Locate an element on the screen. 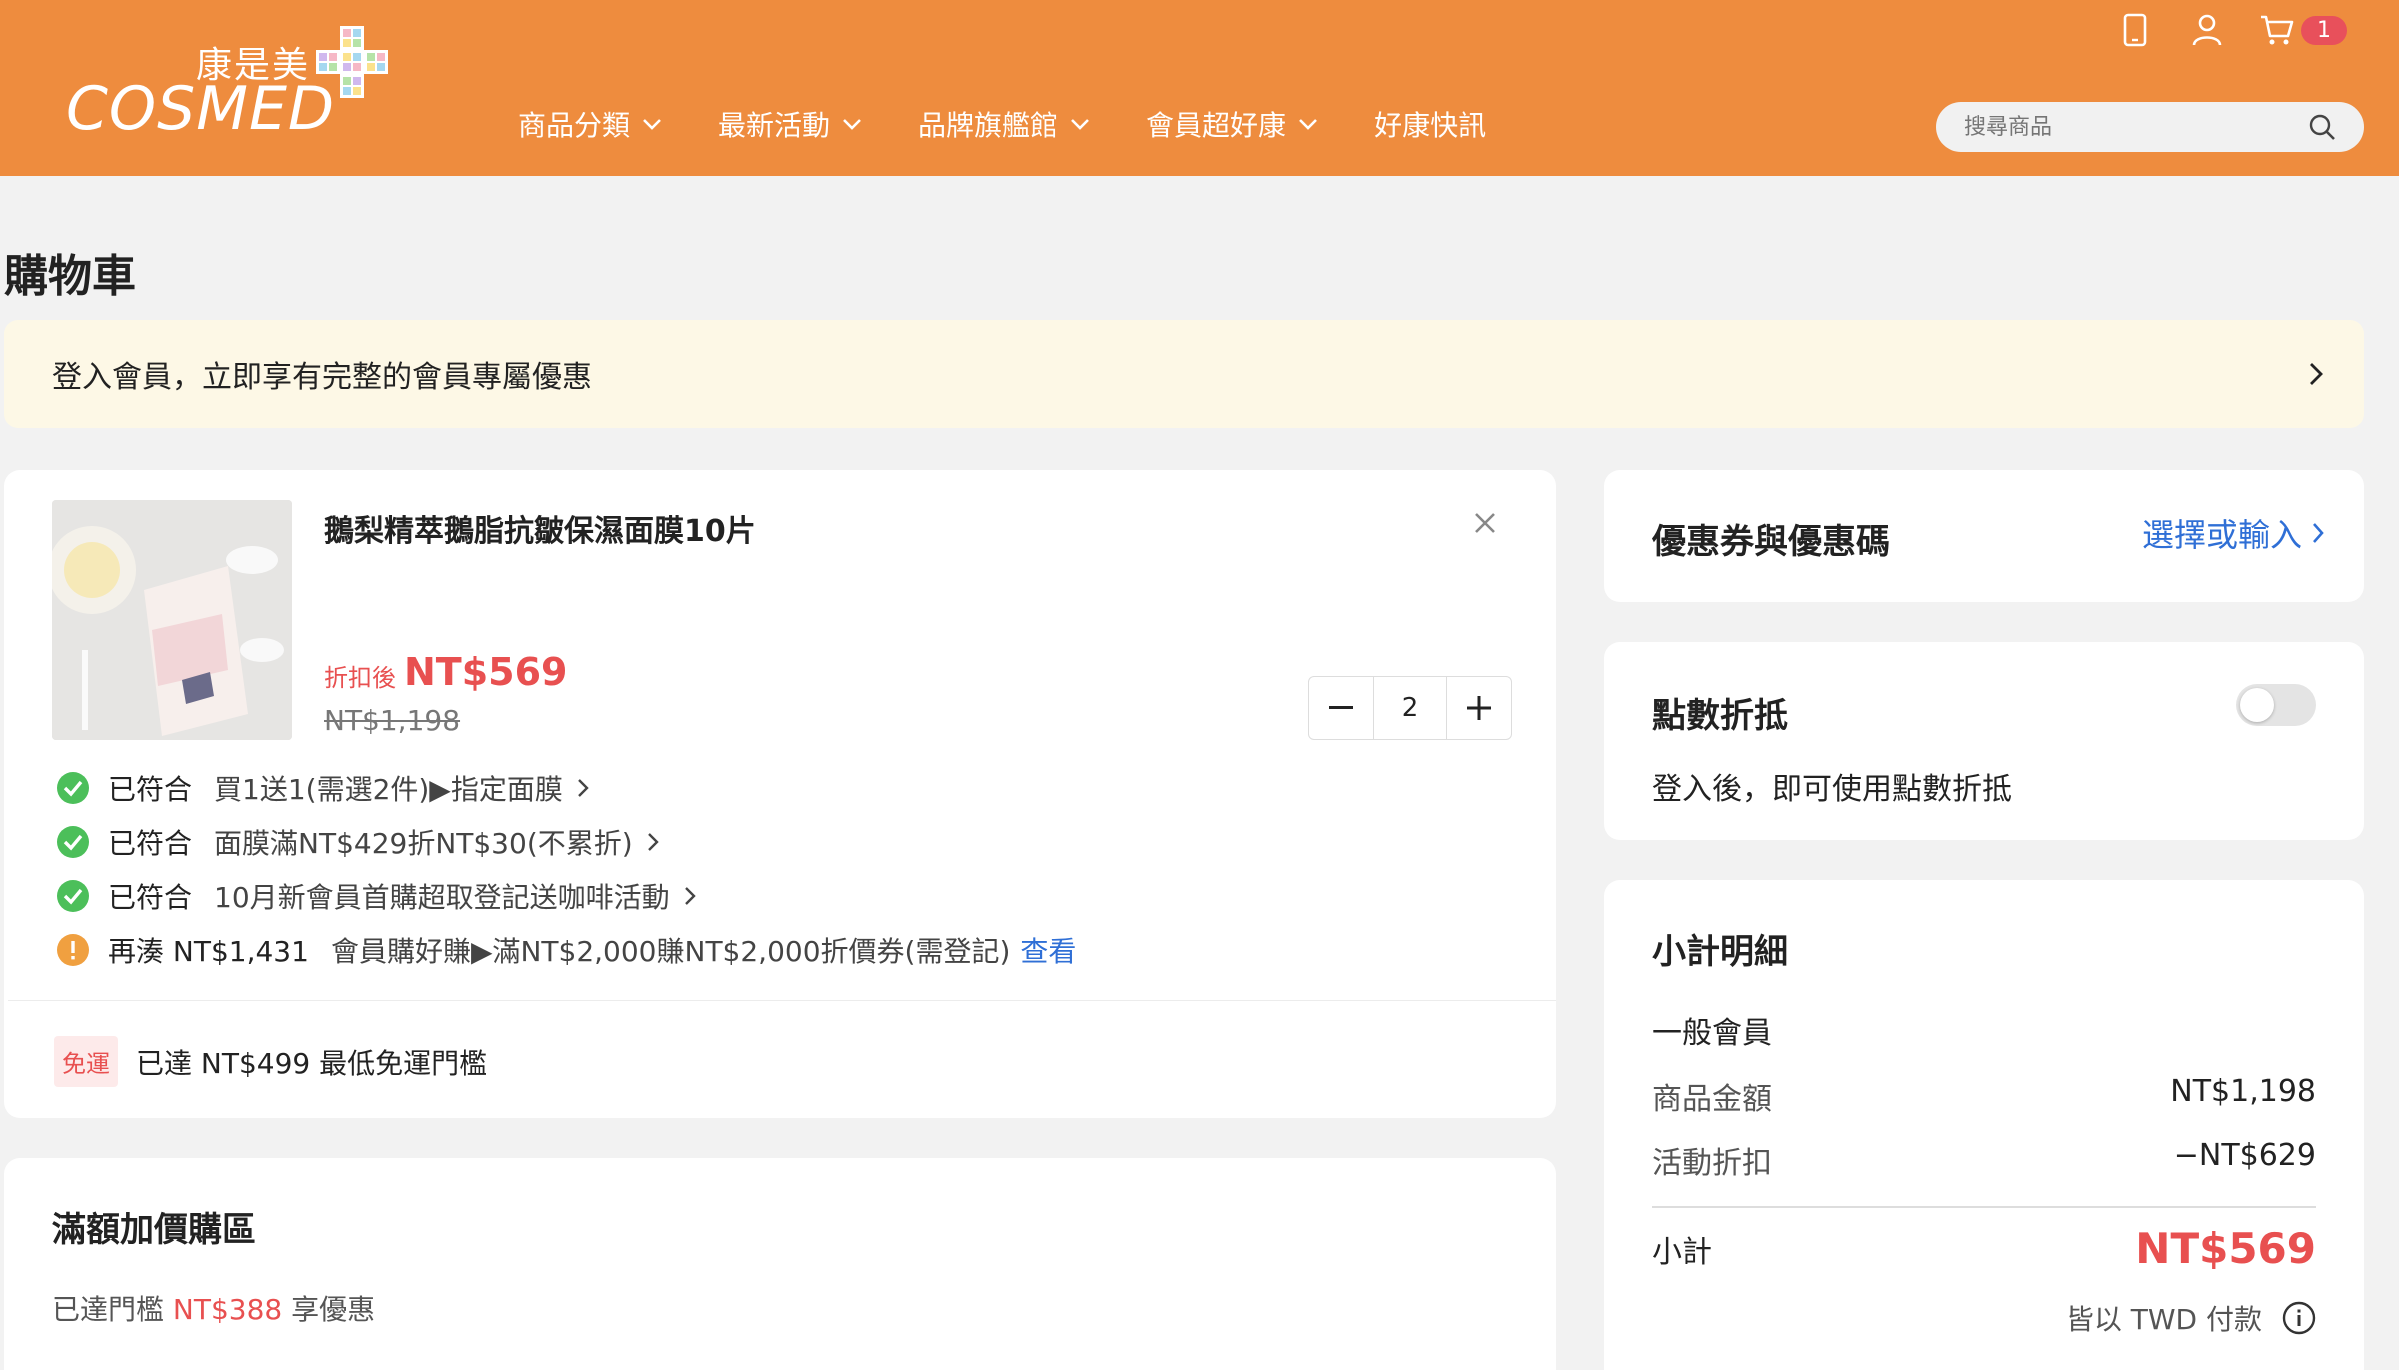 This screenshot has height=1370, width=2399. increase-quantity-button is located at coordinates (1479, 708).